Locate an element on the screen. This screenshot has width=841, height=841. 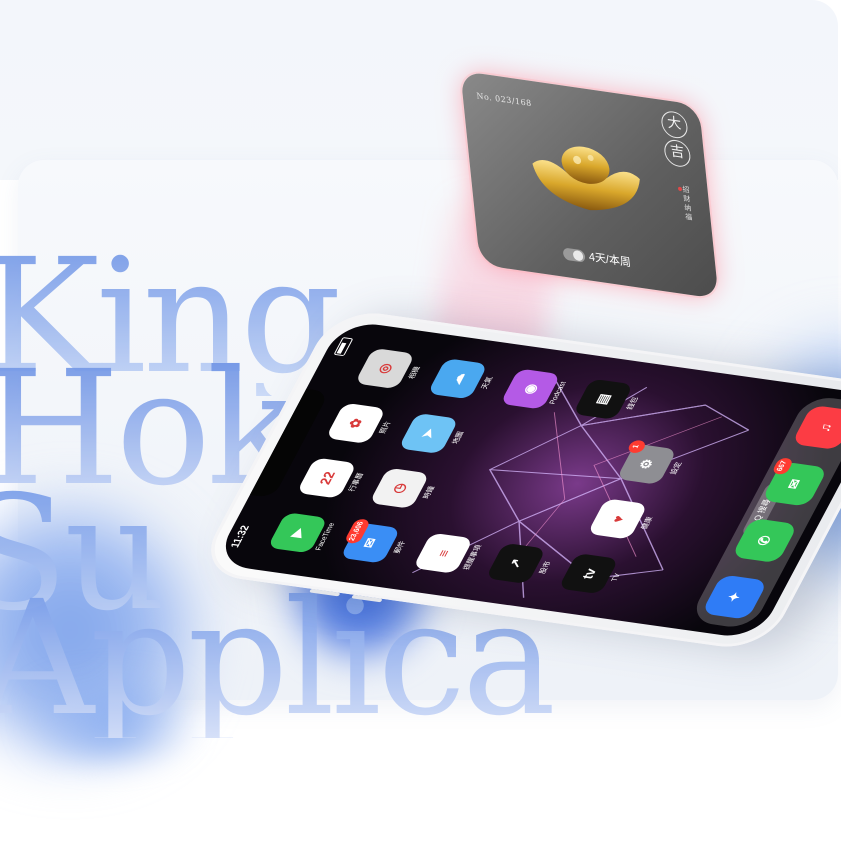
music-icon: ♫ is located at coordinates (816, 427).